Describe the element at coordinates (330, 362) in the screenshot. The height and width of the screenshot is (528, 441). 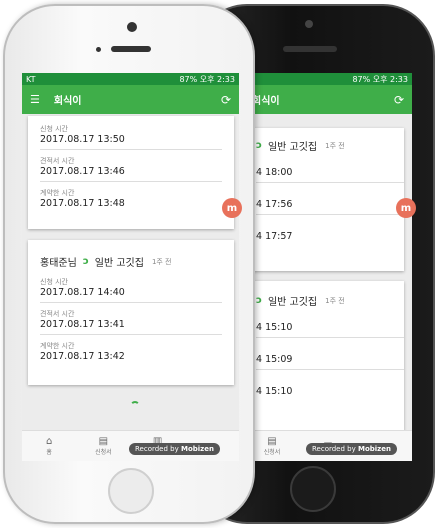
I see `time-value: 4 15:09` at that location.